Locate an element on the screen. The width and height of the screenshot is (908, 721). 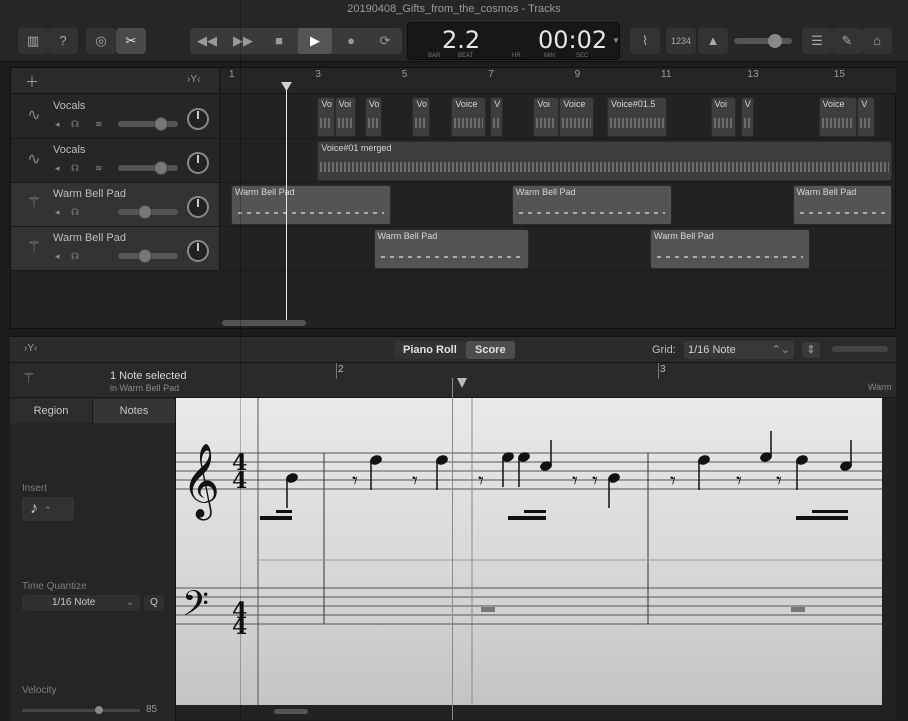
score-scrollbar is located at coordinates (291, 711).